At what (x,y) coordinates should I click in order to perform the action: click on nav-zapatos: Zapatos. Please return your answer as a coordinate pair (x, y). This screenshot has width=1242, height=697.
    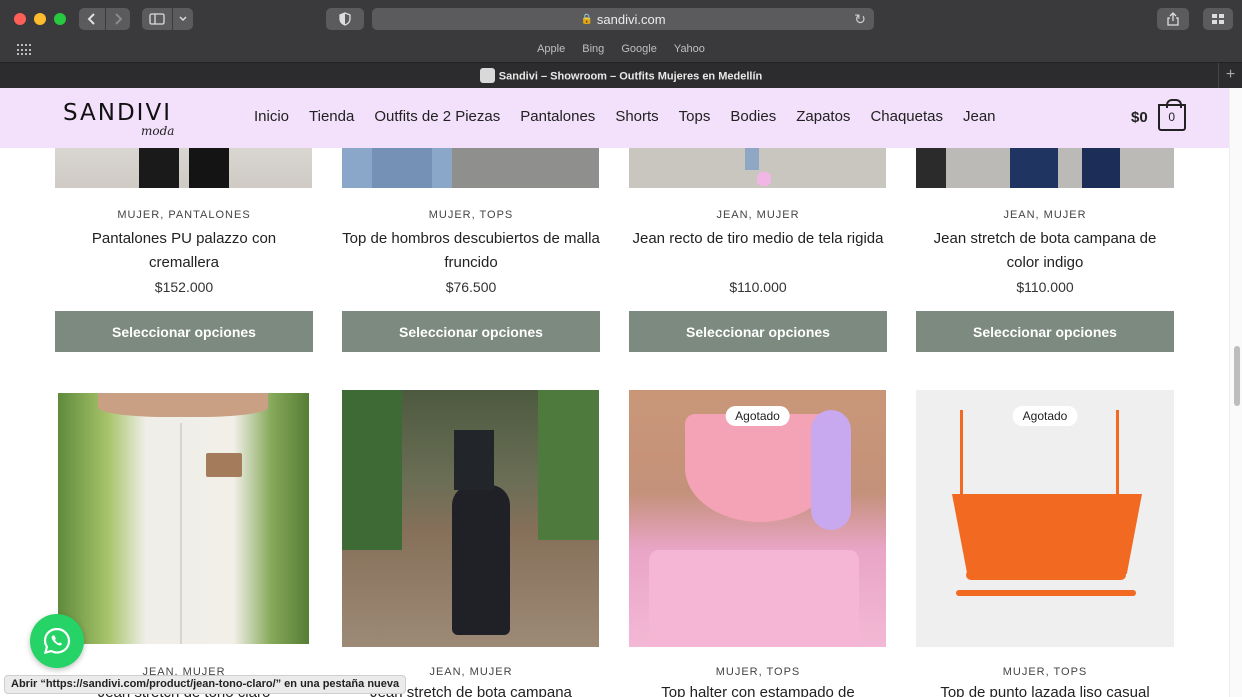
    Looking at the image, I should click on (823, 116).